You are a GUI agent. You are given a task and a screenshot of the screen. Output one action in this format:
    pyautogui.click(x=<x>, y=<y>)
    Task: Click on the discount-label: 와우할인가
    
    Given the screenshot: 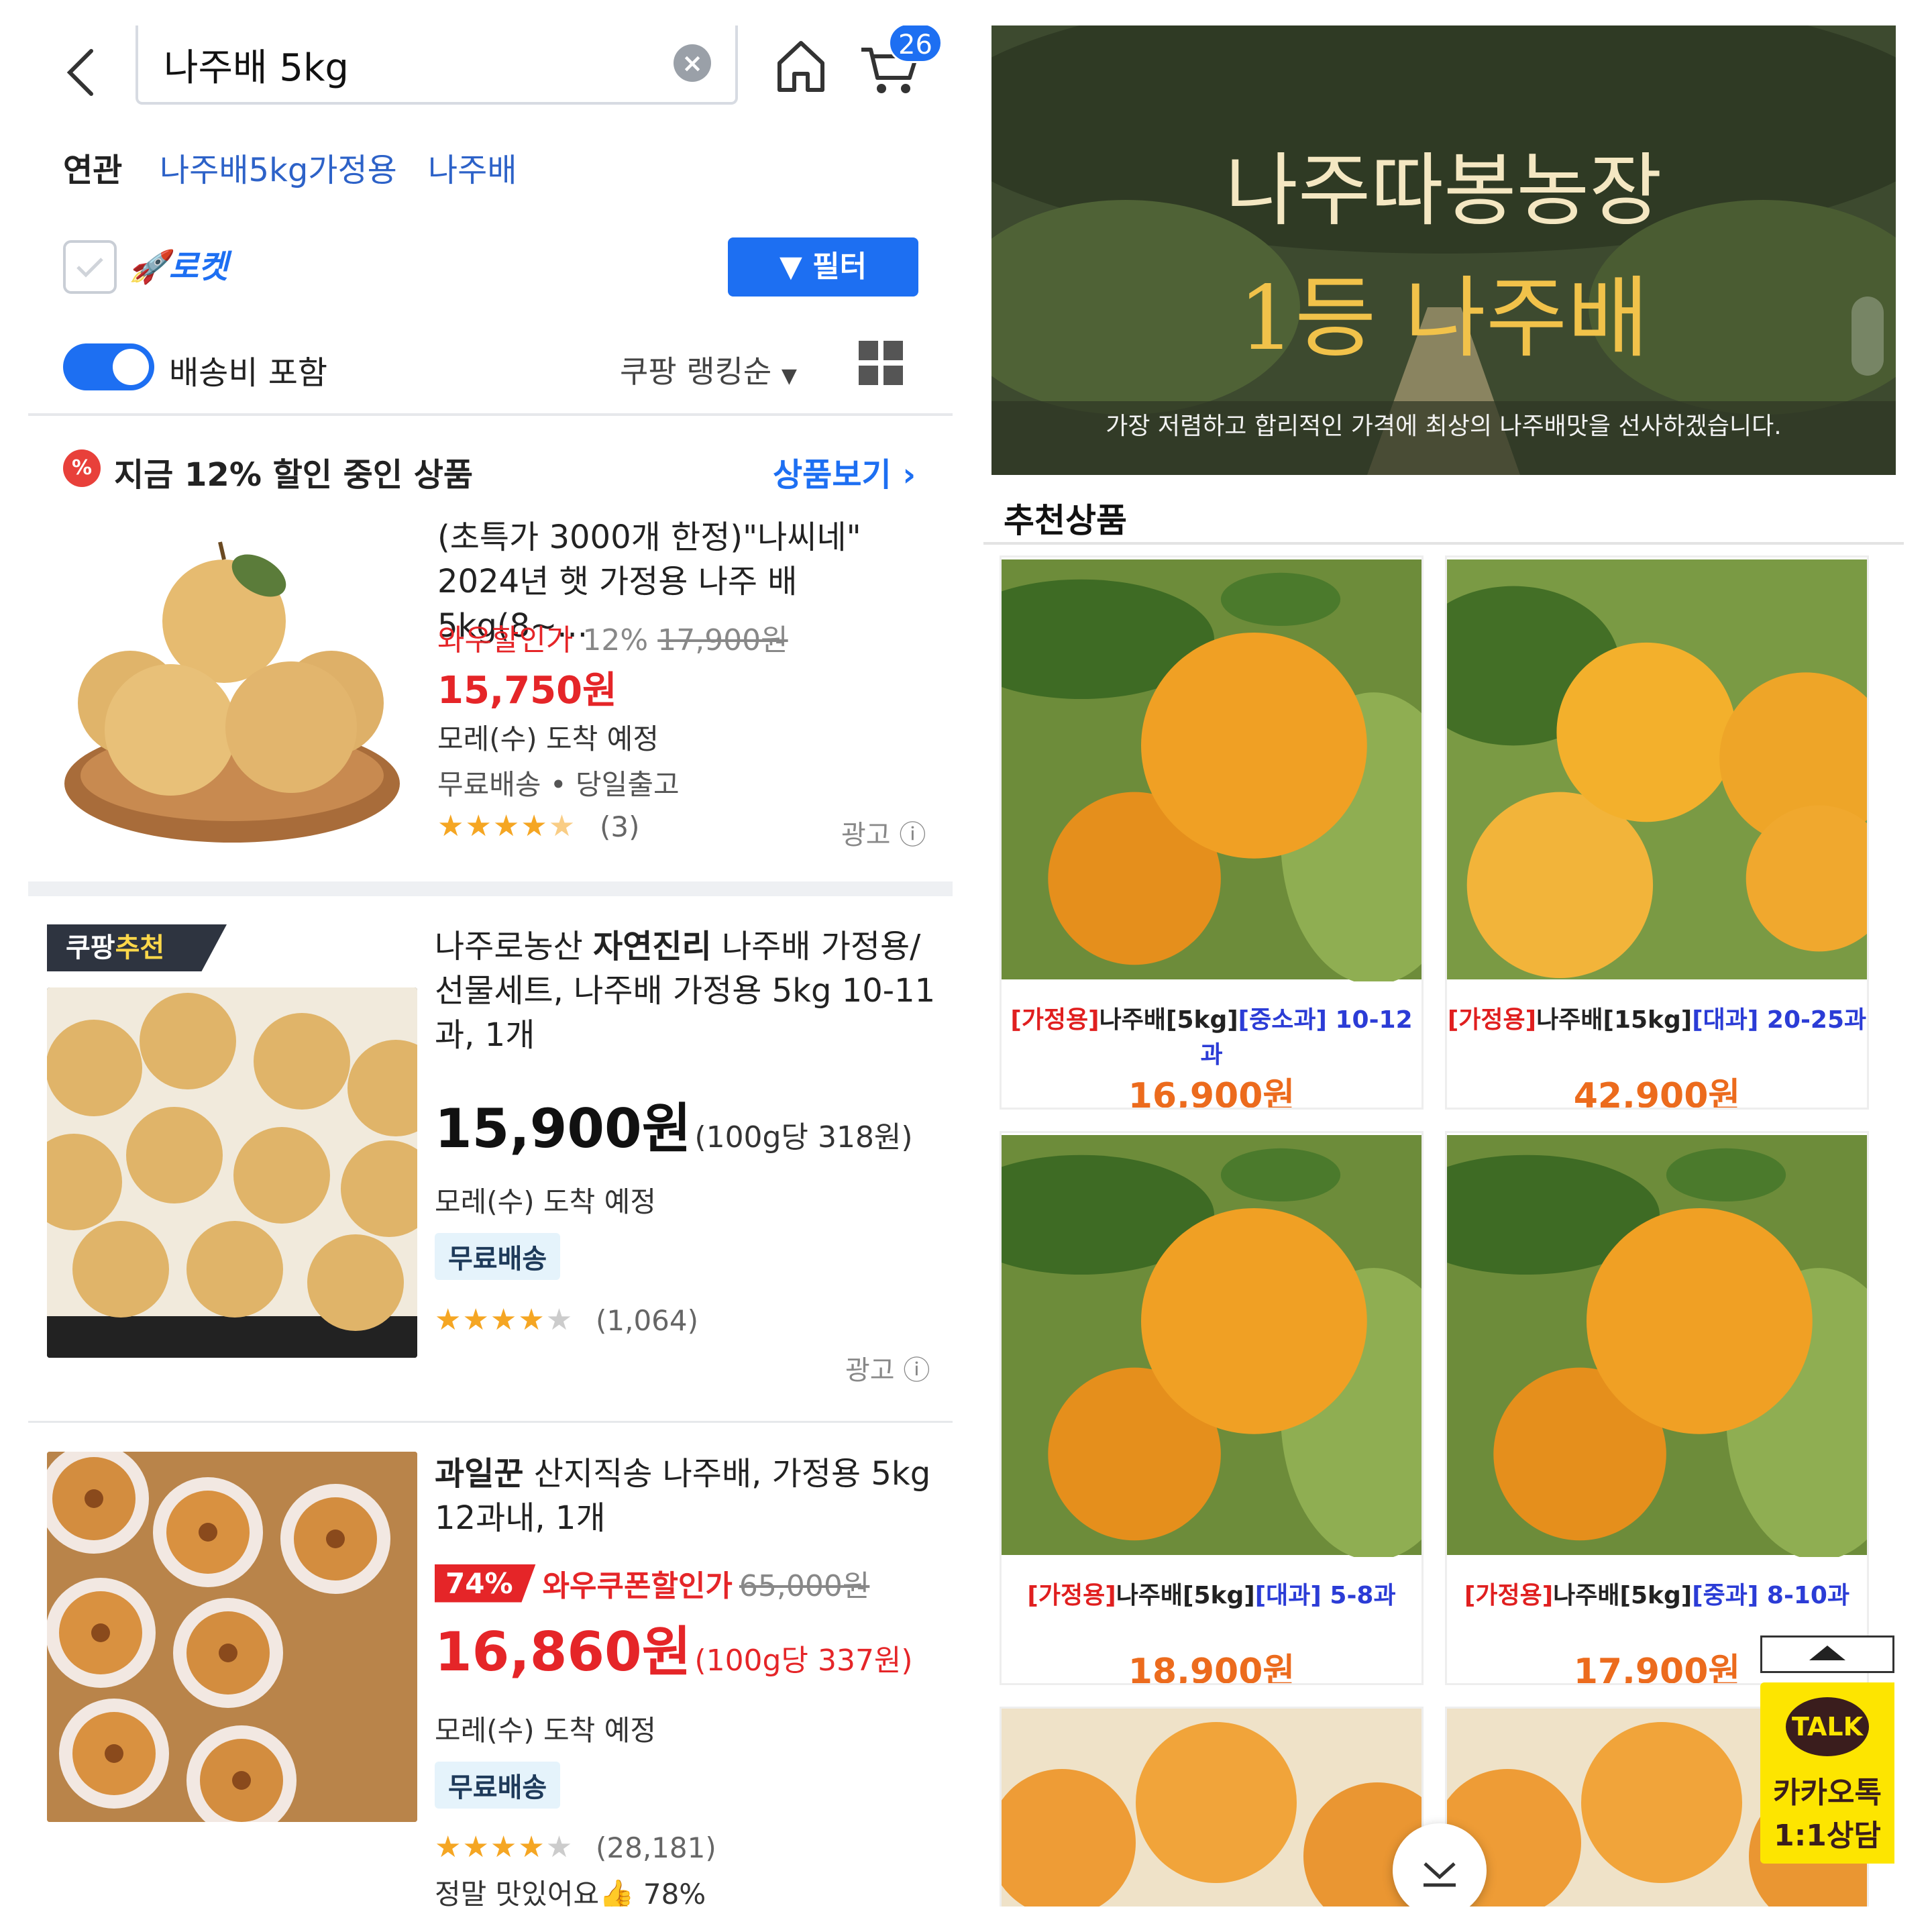 What is the action you would take?
    pyautogui.click(x=505, y=640)
    